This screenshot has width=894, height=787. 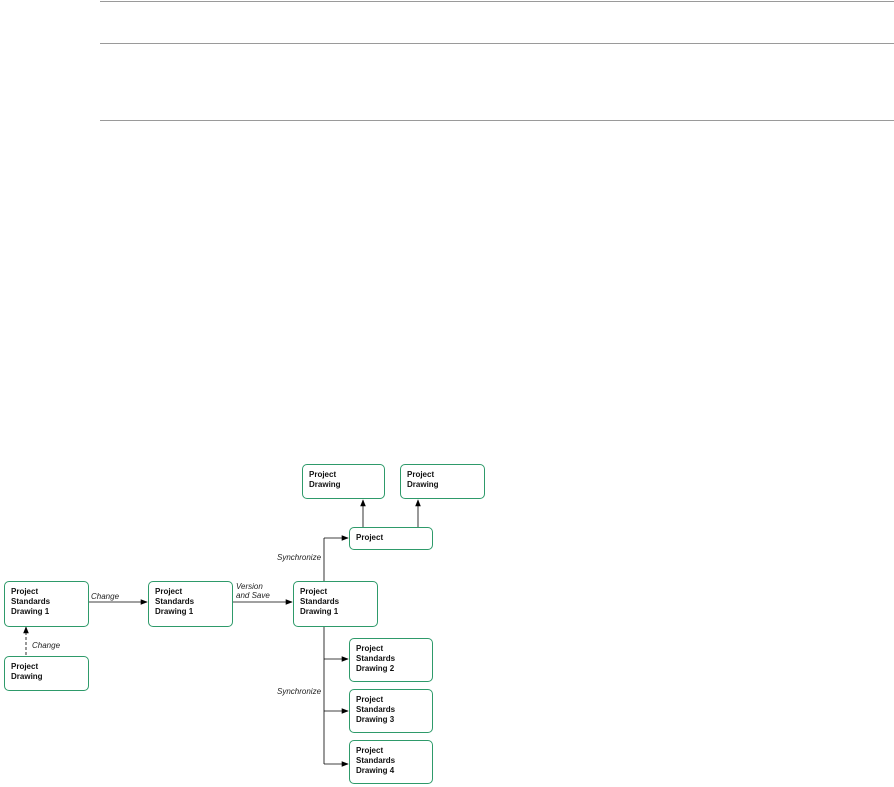 What do you see at coordinates (249, 586) in the screenshot?
I see `label-line: Version` at bounding box center [249, 586].